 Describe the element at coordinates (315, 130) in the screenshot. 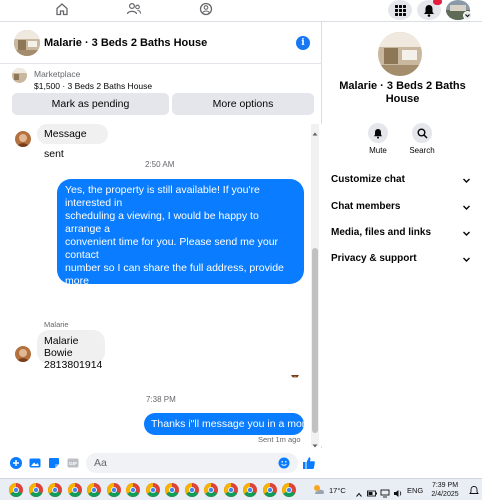

I see `scroll-up-icon` at that location.